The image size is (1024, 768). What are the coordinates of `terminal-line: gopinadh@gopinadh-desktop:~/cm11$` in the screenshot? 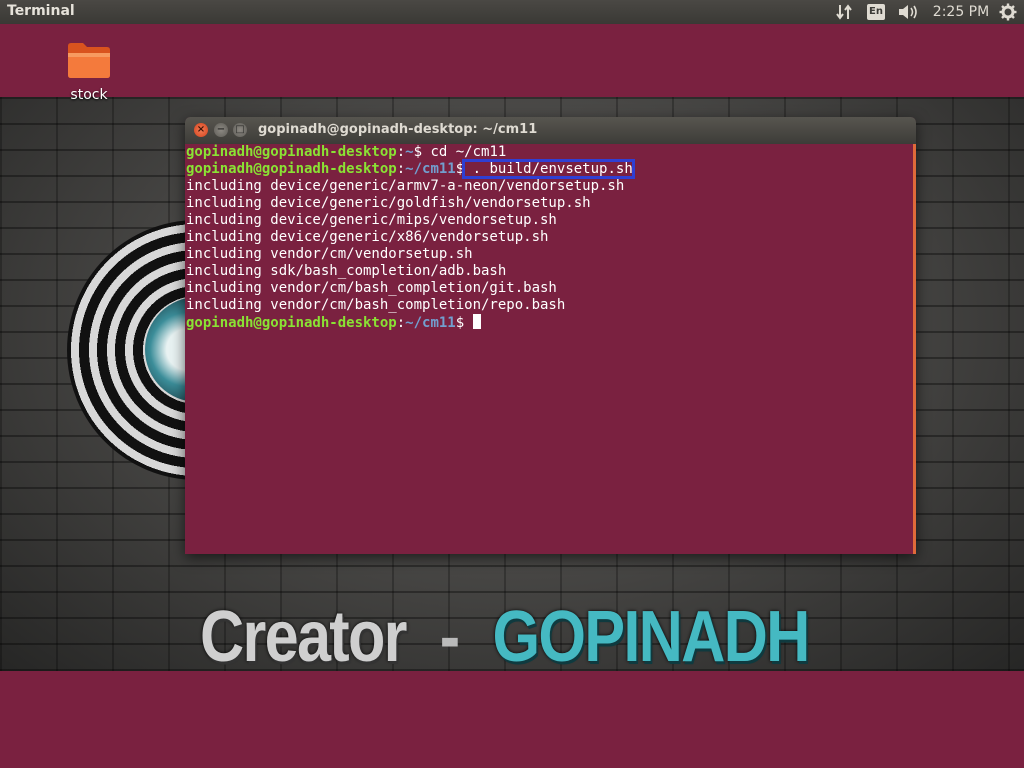 It's located at (551, 322).